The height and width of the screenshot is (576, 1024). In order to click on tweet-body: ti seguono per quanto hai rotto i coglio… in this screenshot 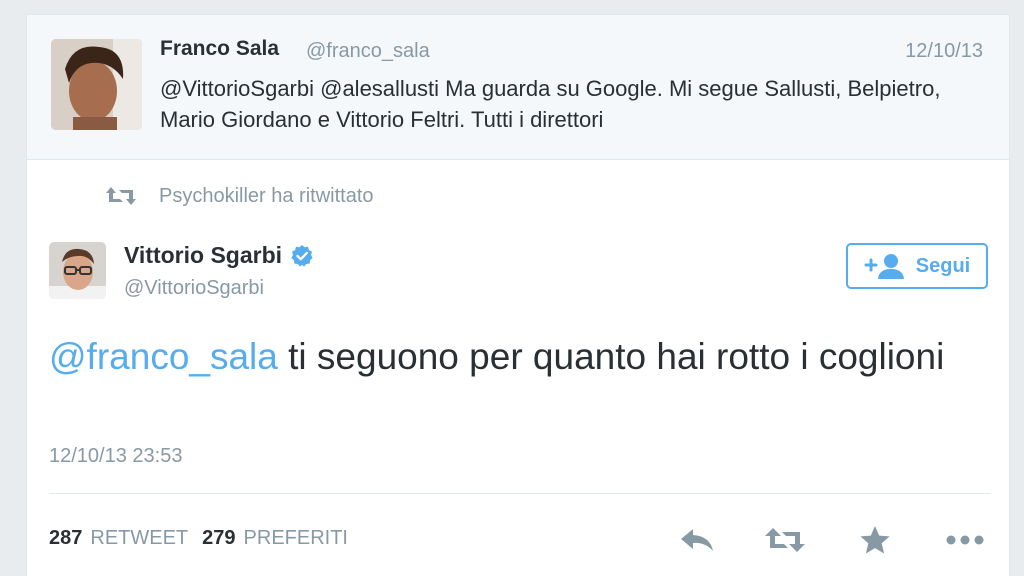, I will do `click(611, 356)`.